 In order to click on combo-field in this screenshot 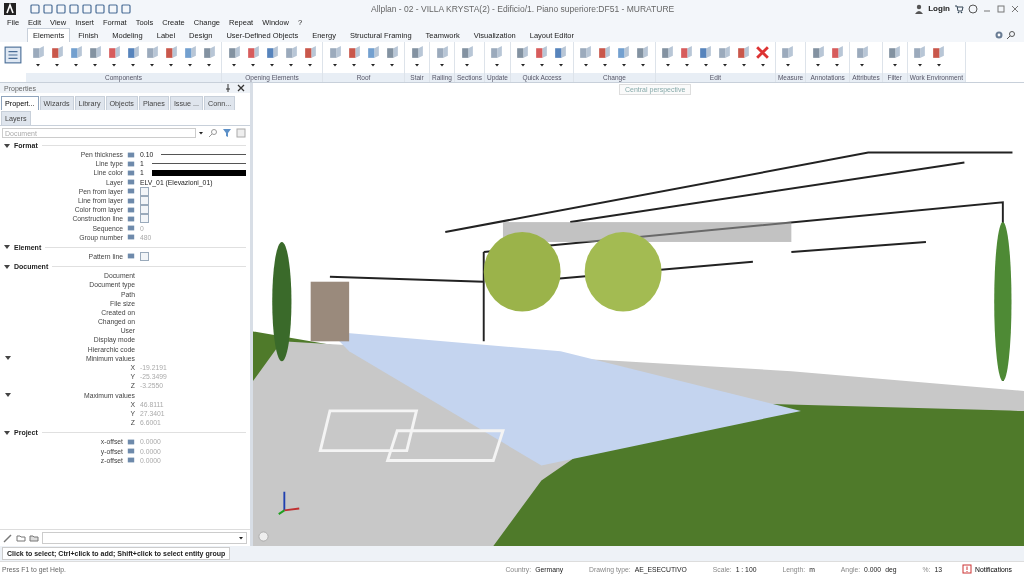, I will do `click(144, 538)`.